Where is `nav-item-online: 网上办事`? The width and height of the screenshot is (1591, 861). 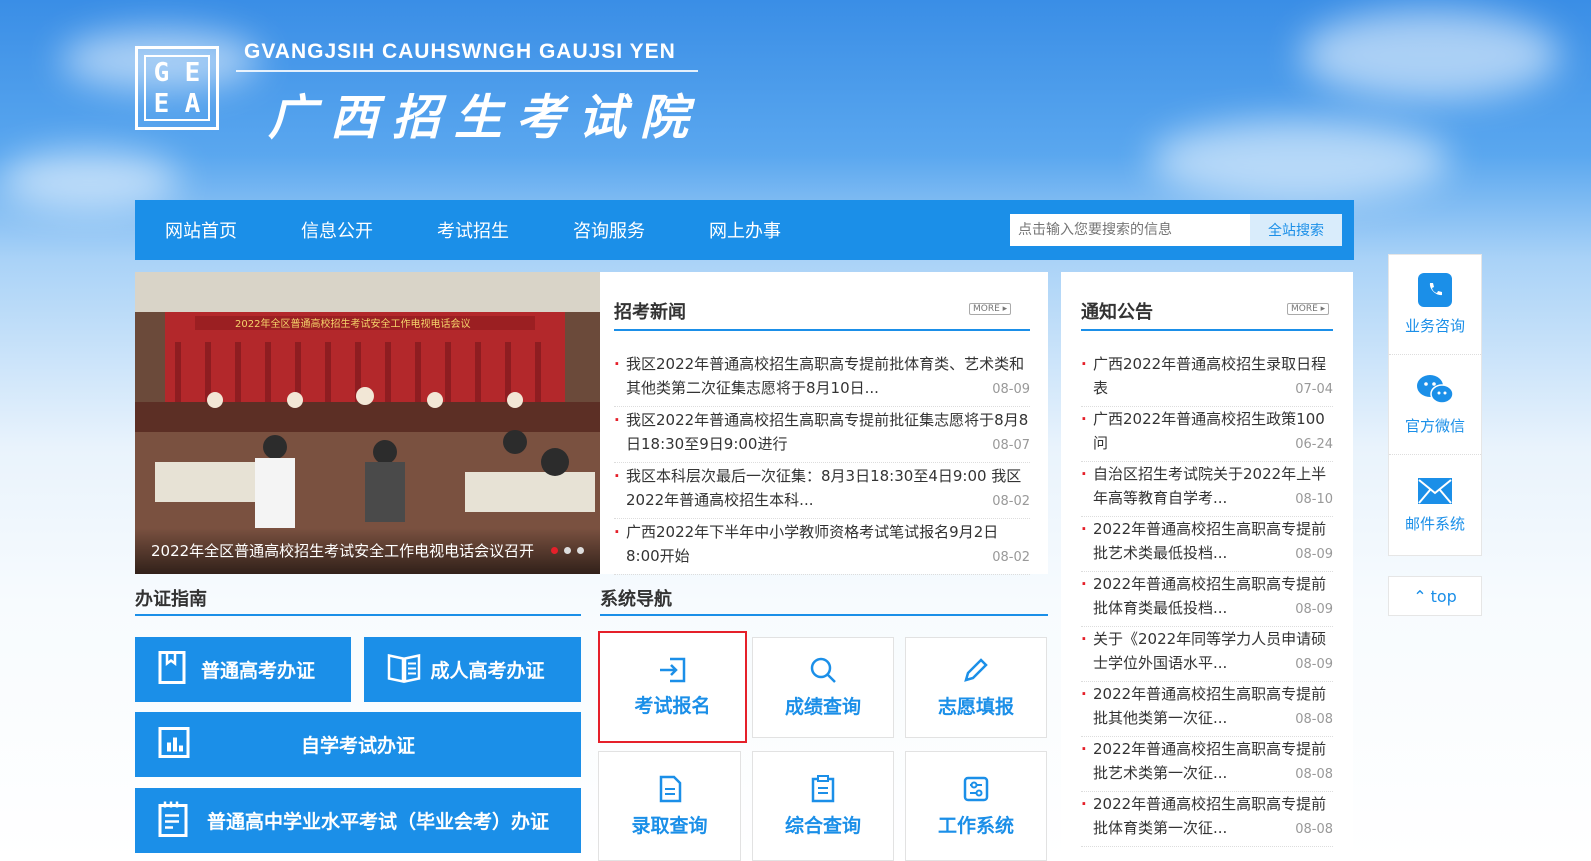 nav-item-online: 网上办事 is located at coordinates (745, 230).